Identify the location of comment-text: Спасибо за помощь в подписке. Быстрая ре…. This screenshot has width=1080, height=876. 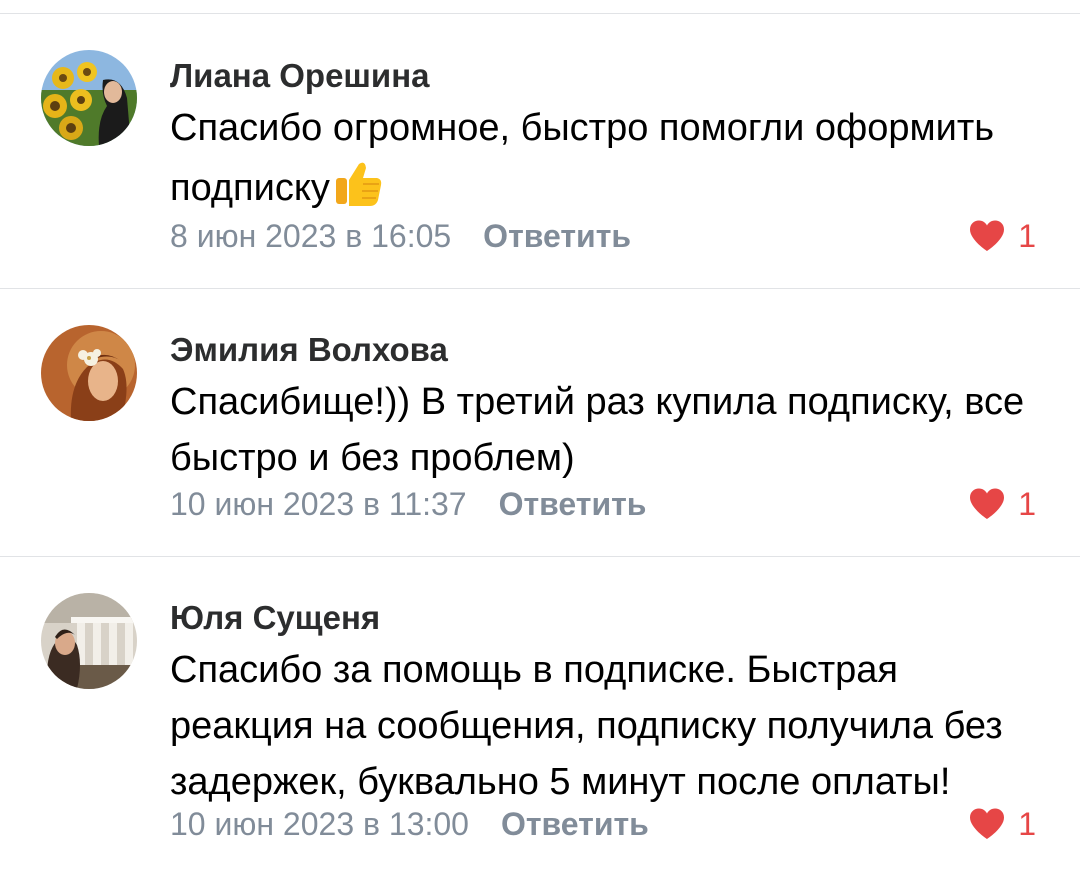
(586, 726).